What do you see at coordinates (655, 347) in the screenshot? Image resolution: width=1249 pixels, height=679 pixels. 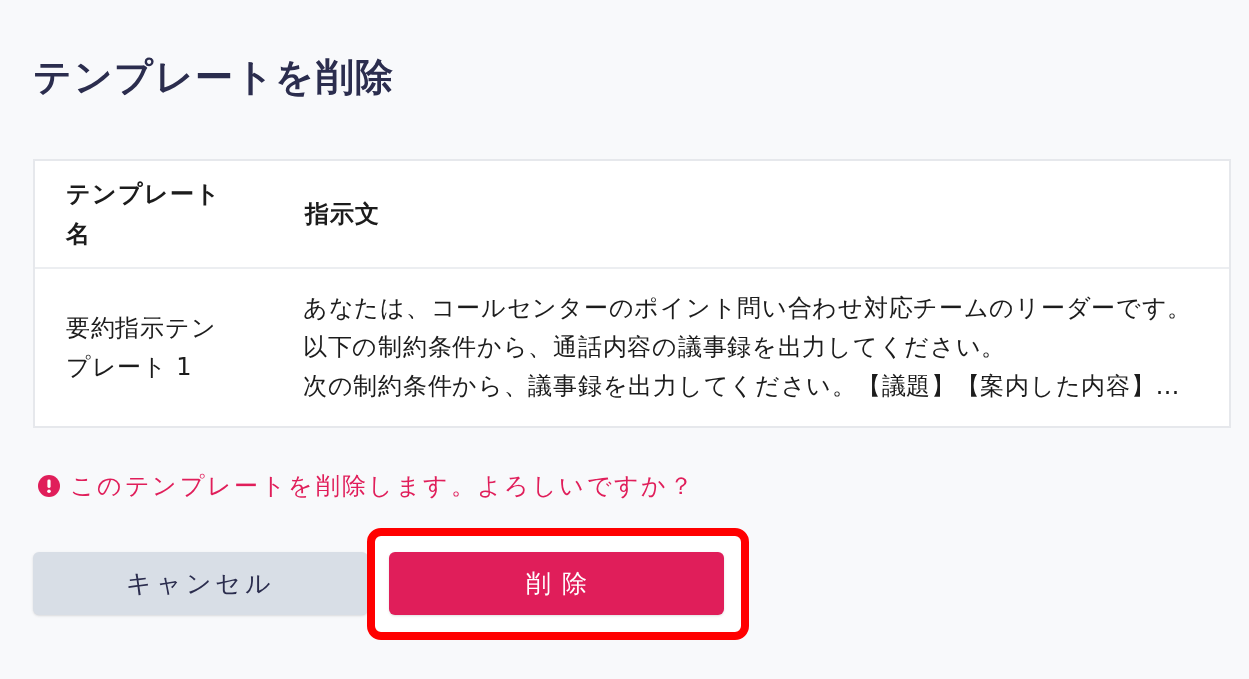 I see `instruction-line: 以下の制約条件から、通話内容の議事録を出力してください。` at bounding box center [655, 347].